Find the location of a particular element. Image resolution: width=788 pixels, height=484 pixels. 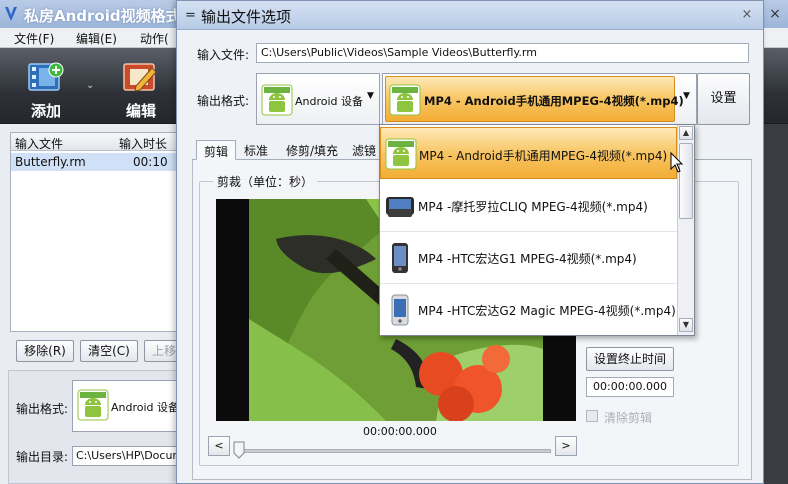

slider-left-button: < is located at coordinates (219, 446).